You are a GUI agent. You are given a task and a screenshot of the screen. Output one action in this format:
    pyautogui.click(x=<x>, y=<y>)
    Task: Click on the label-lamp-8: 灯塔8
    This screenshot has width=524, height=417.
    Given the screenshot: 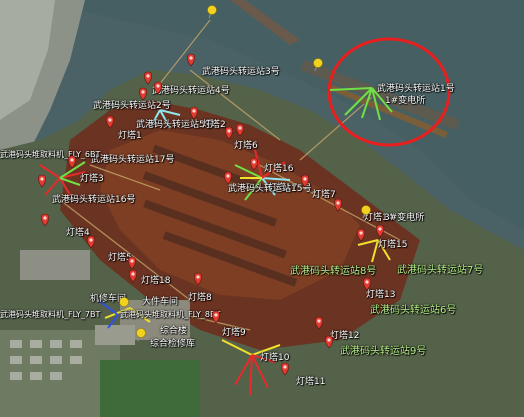 What is the action you would take?
    pyautogui.click(x=200, y=298)
    